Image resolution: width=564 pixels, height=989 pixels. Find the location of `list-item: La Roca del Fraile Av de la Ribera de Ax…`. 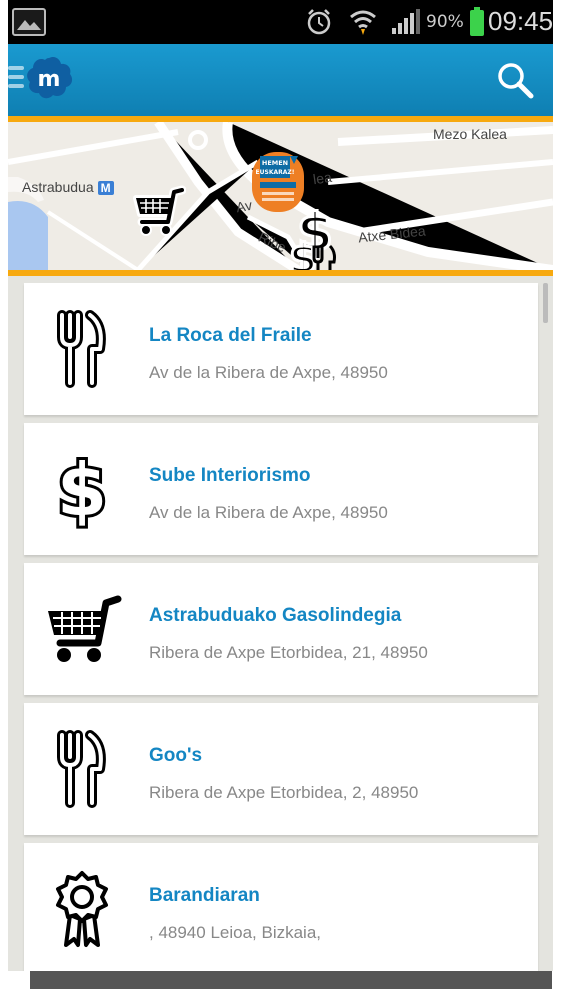

list-item: La Roca del Fraile Av de la Ribera de Ax… is located at coordinates (281, 349).